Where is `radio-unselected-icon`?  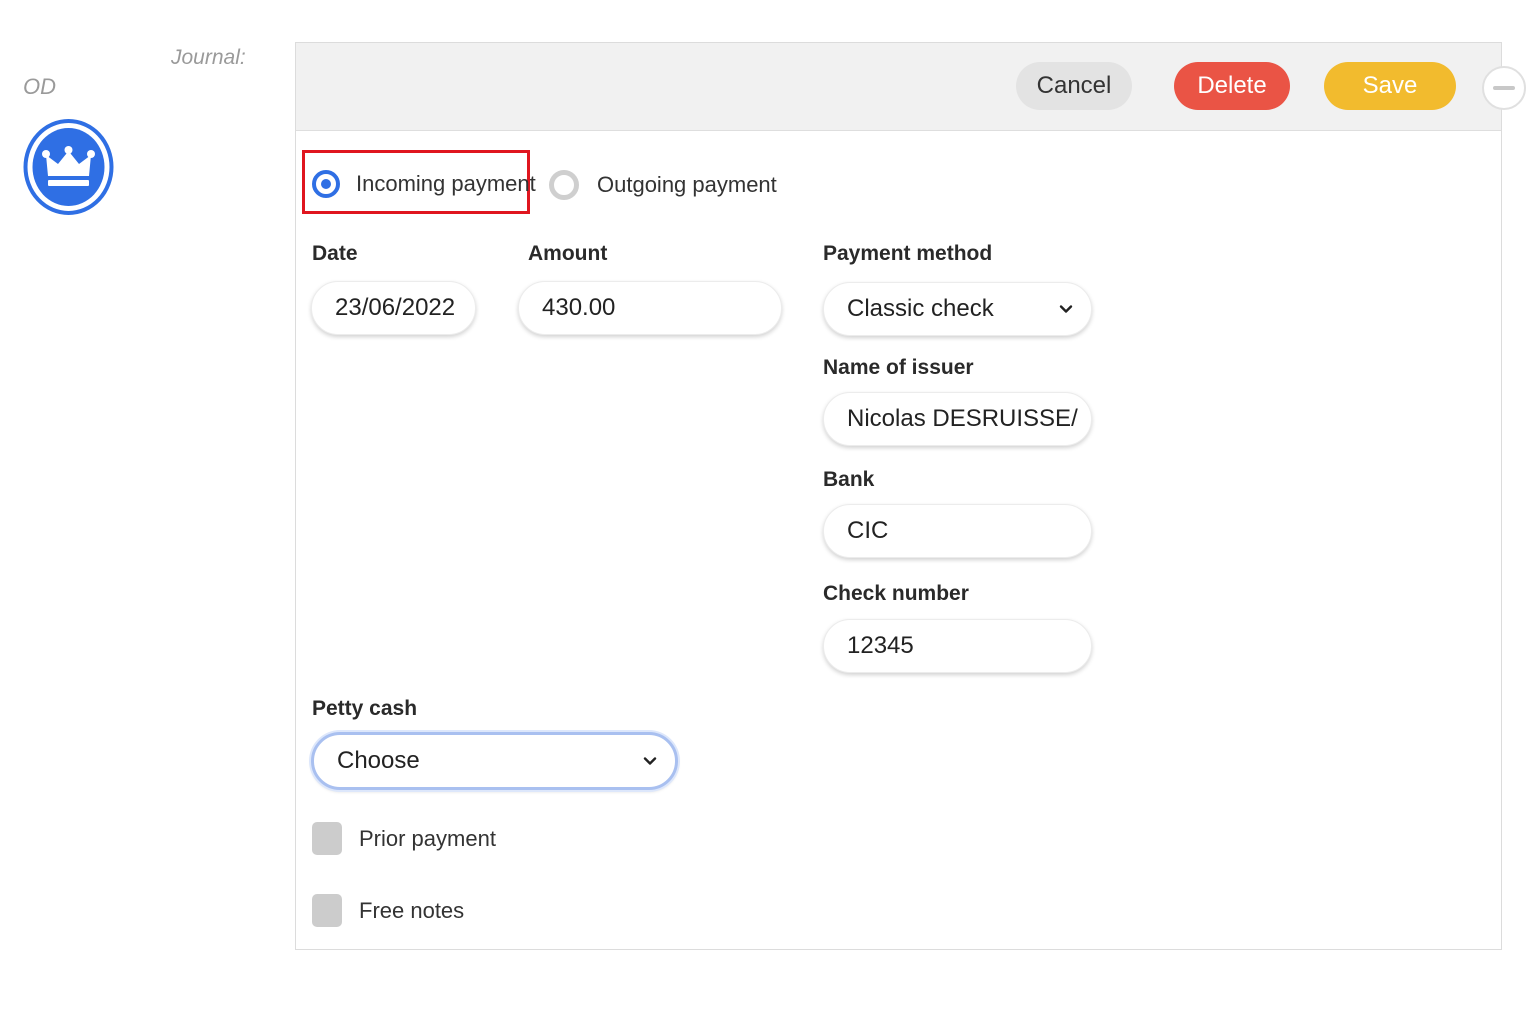 radio-unselected-icon is located at coordinates (564, 185).